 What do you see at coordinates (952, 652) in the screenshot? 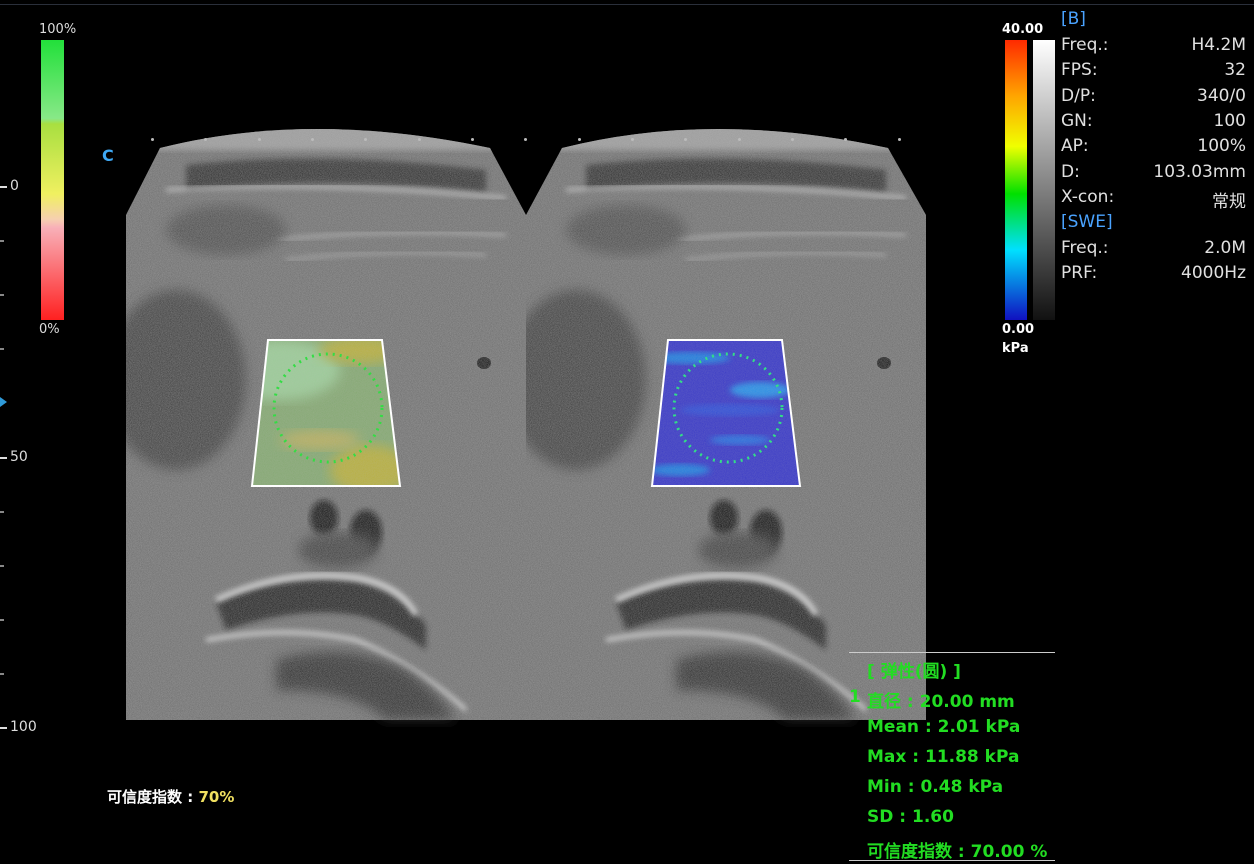
I see `measurement-top-rule` at bounding box center [952, 652].